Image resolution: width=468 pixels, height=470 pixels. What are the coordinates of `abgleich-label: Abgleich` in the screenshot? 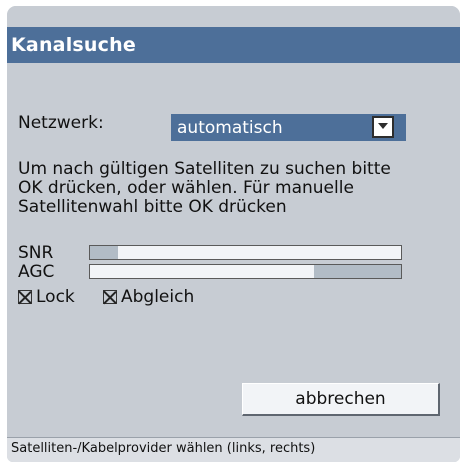 It's located at (158, 297).